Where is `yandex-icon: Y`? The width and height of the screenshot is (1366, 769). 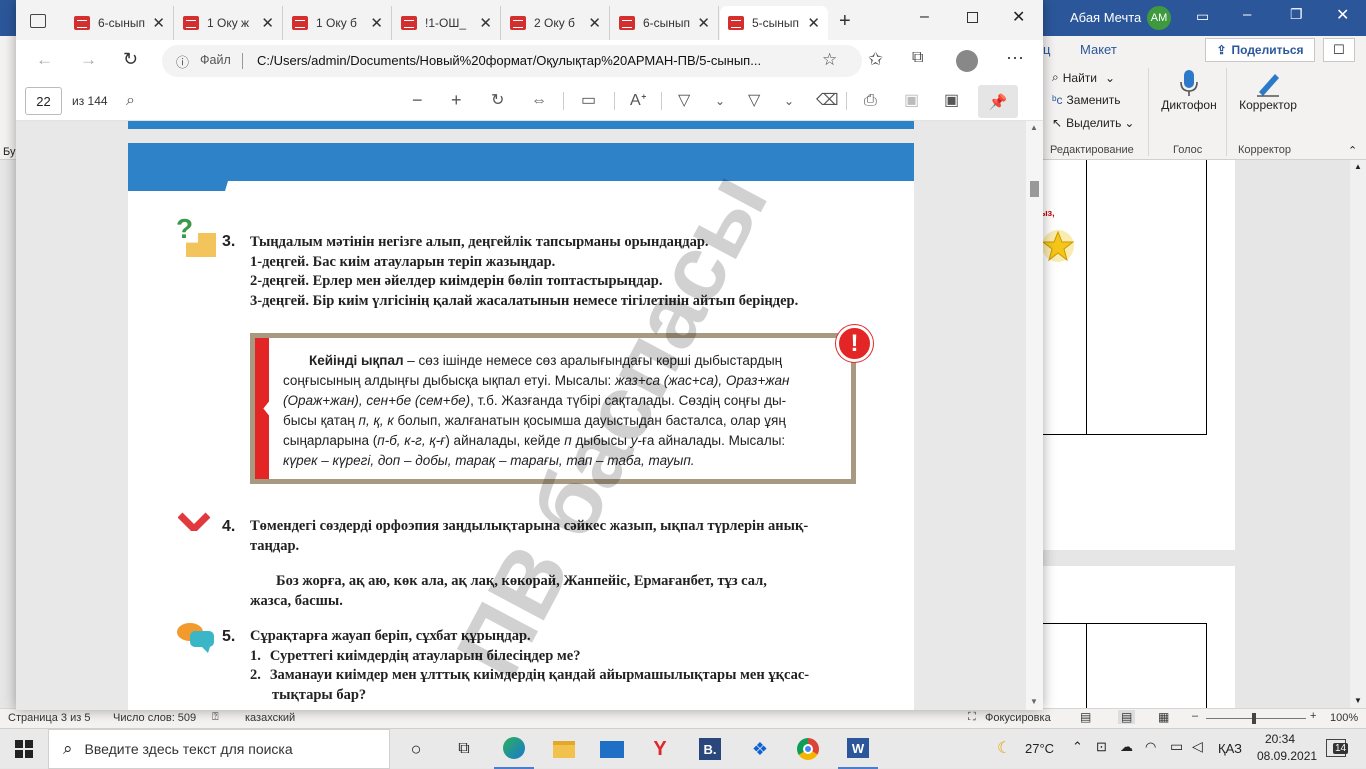
yandex-icon: Y is located at coordinates (660, 749).